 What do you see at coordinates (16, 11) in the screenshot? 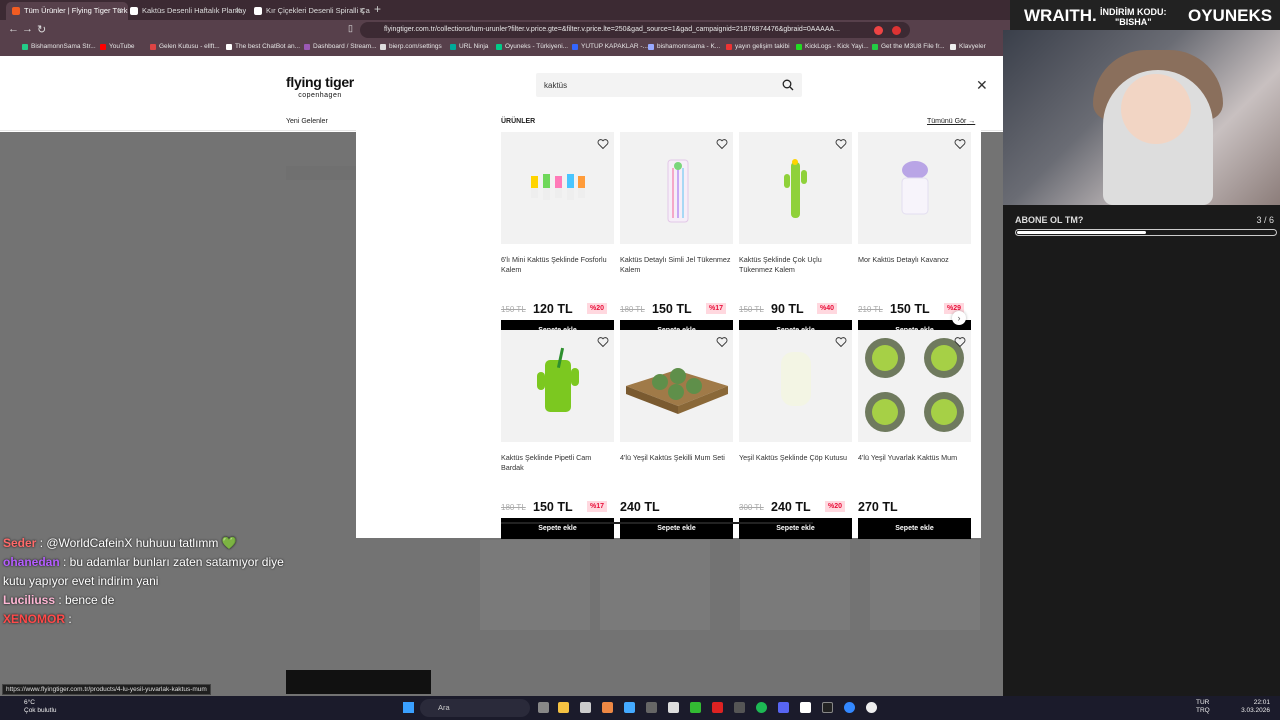
I see `favicon-icon` at bounding box center [16, 11].